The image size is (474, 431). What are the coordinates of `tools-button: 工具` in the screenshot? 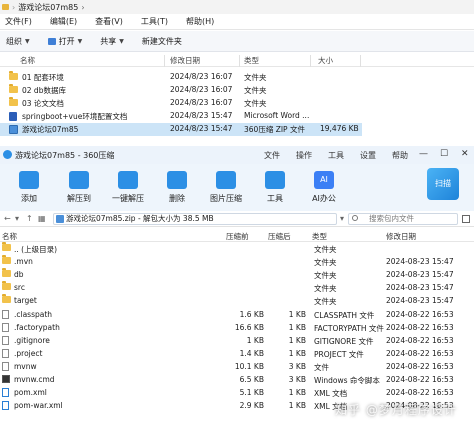 It's located at (275, 187).